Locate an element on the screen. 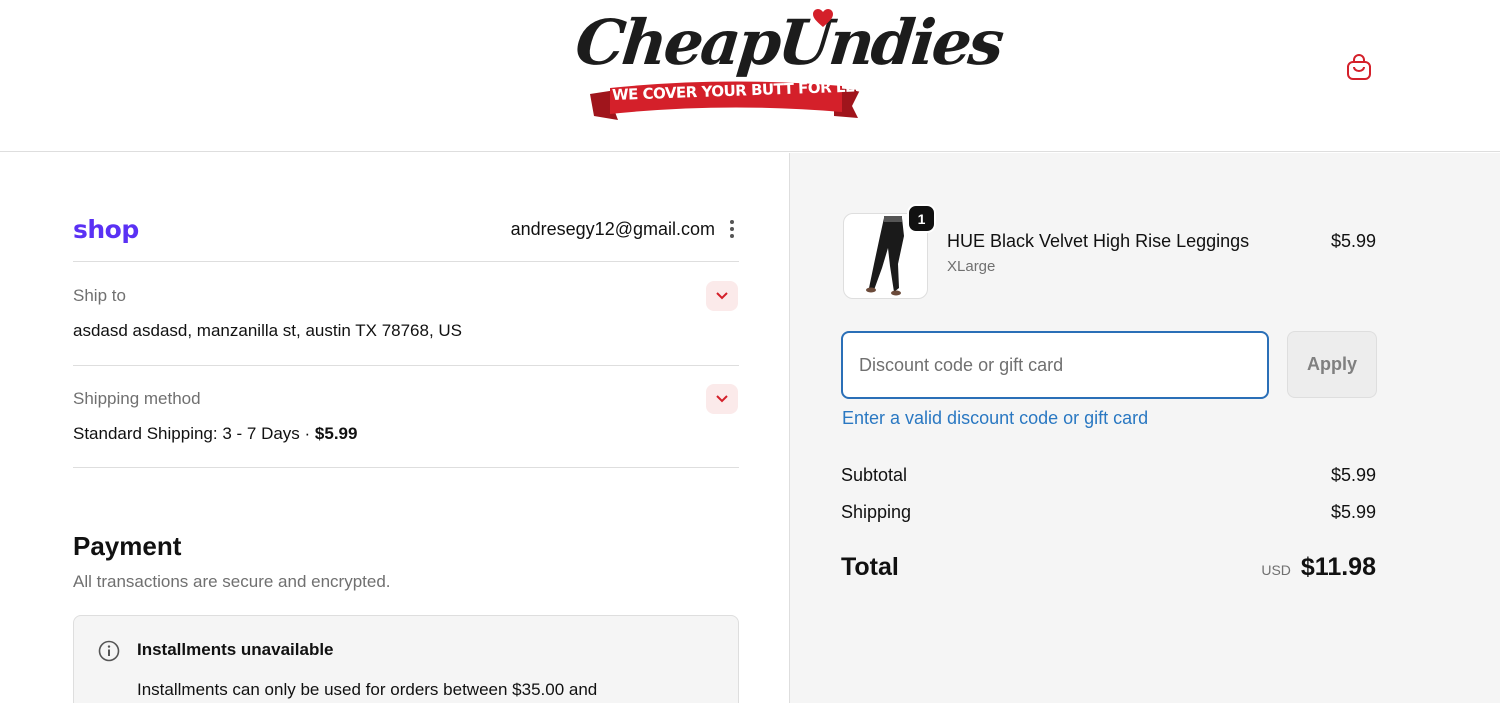 The image size is (1500, 703). account-info: andresegy12@gmail.com is located at coordinates (625, 229).